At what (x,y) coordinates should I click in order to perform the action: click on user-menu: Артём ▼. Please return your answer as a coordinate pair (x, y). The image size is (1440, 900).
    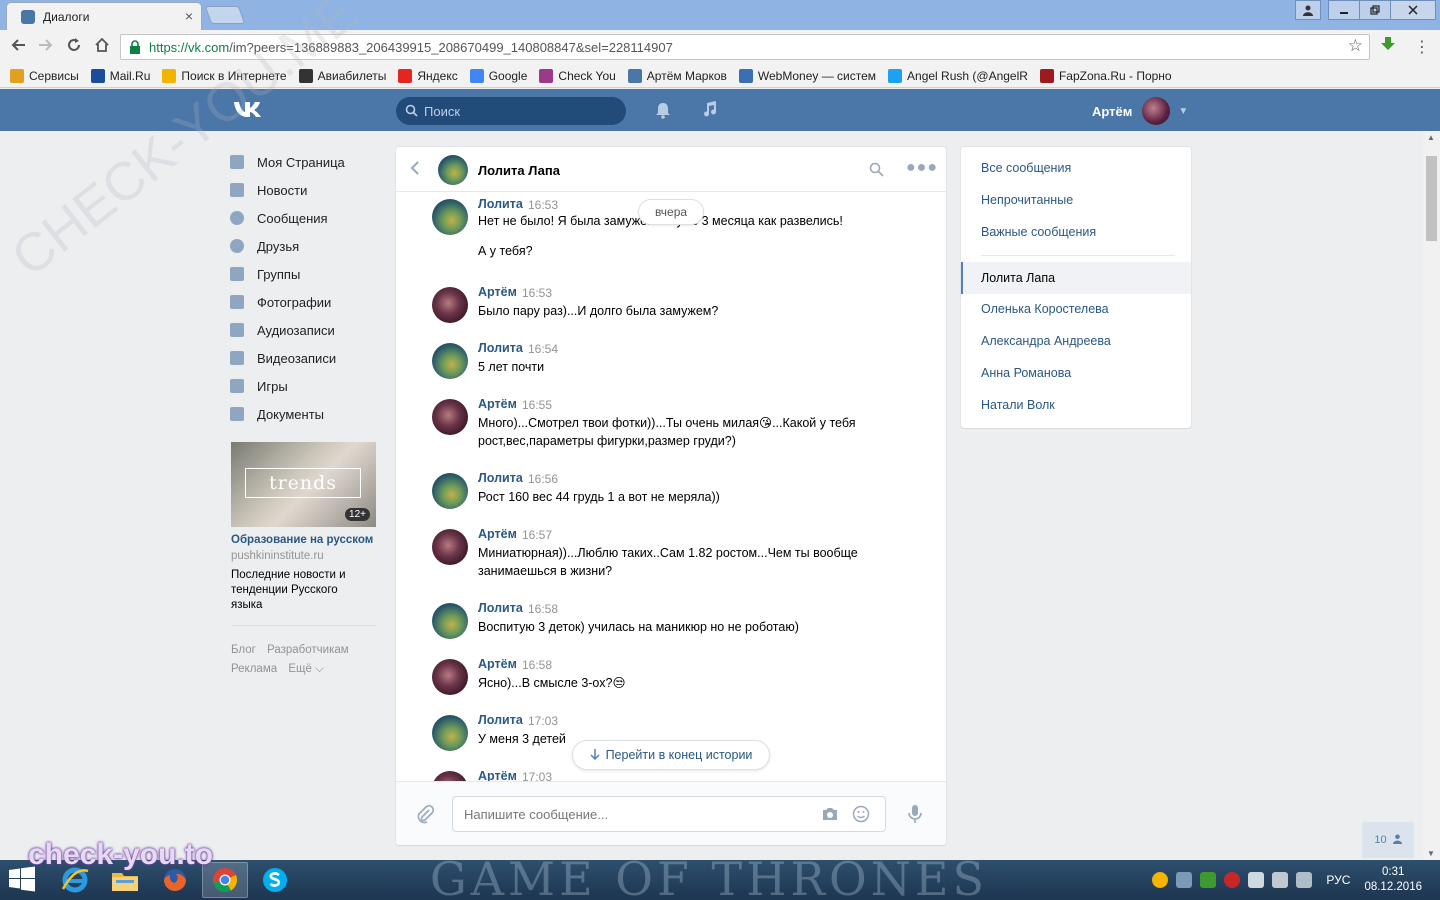
    Looking at the image, I should click on (1140, 111).